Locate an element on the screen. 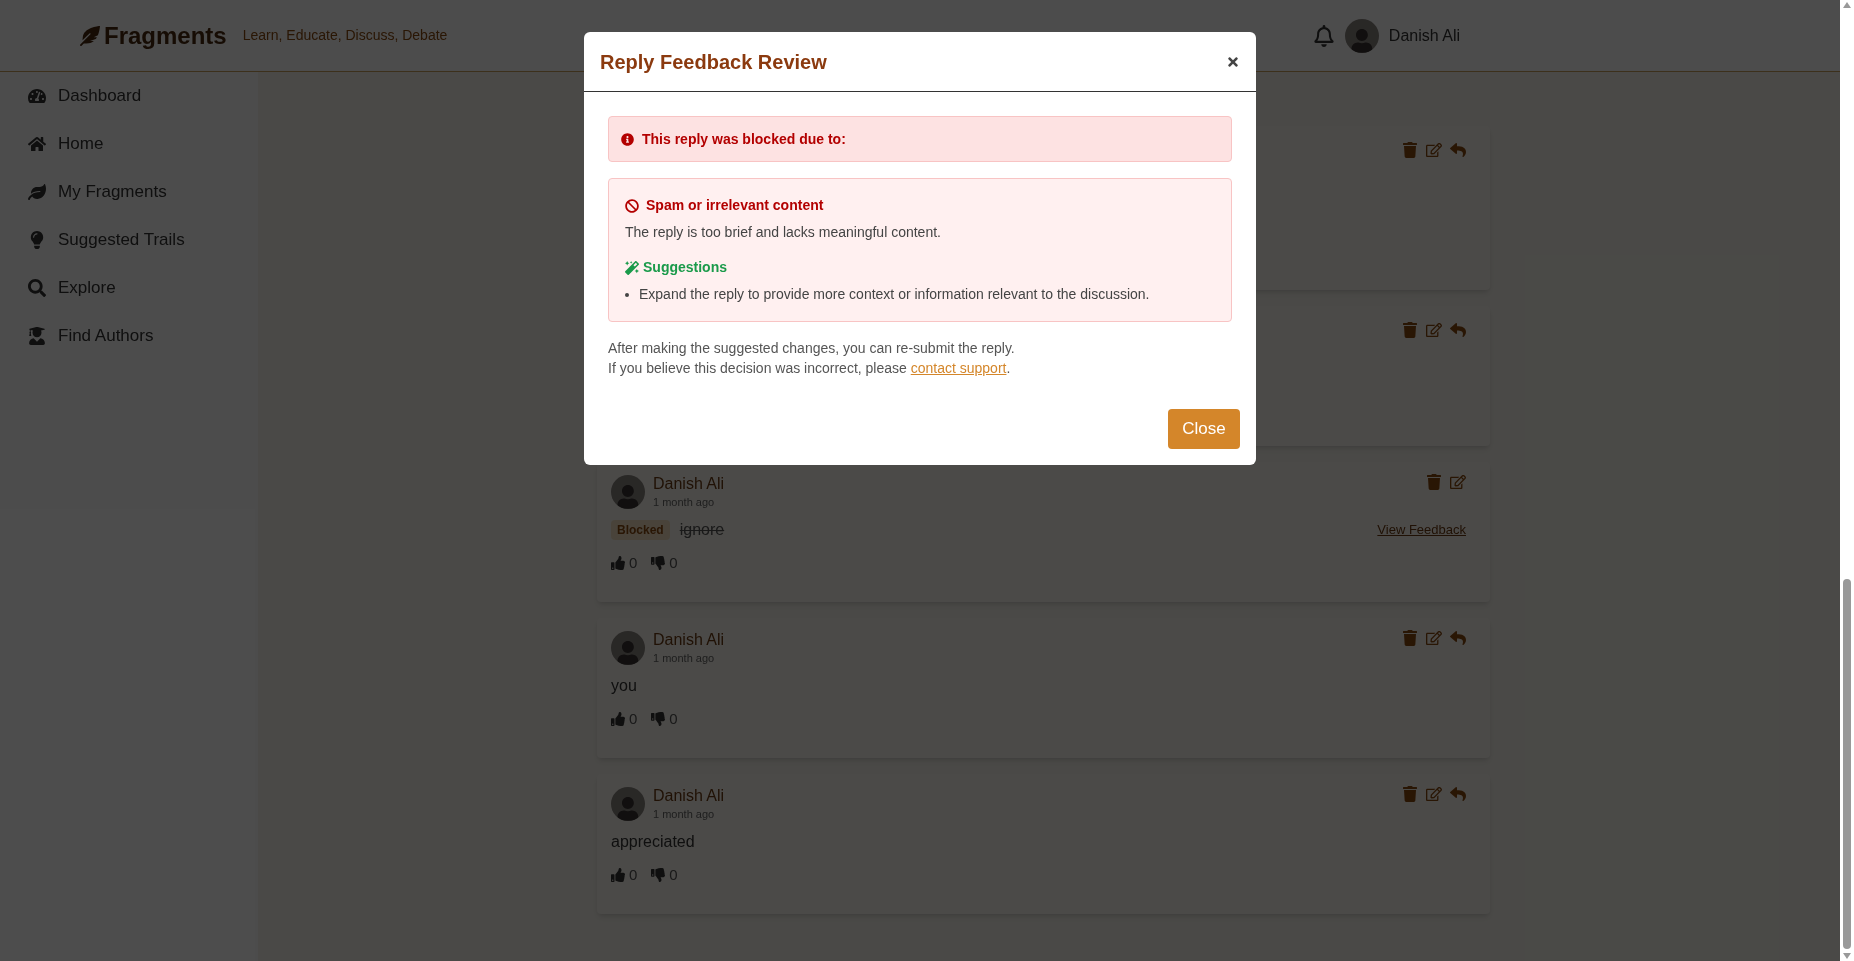  comment-text: you is located at coordinates (624, 686).